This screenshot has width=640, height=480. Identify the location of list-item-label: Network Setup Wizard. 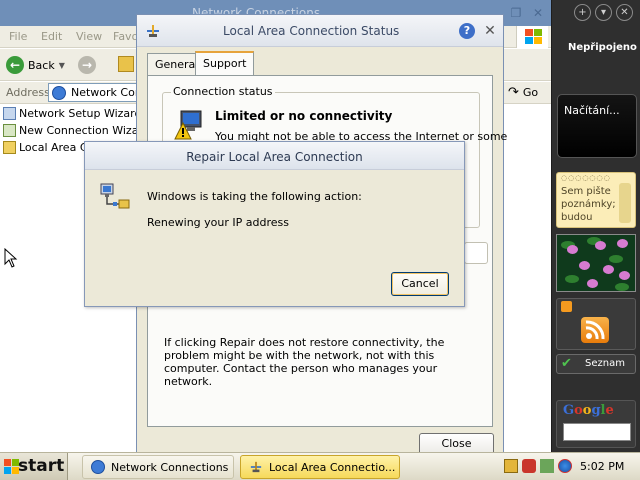
(79, 113).